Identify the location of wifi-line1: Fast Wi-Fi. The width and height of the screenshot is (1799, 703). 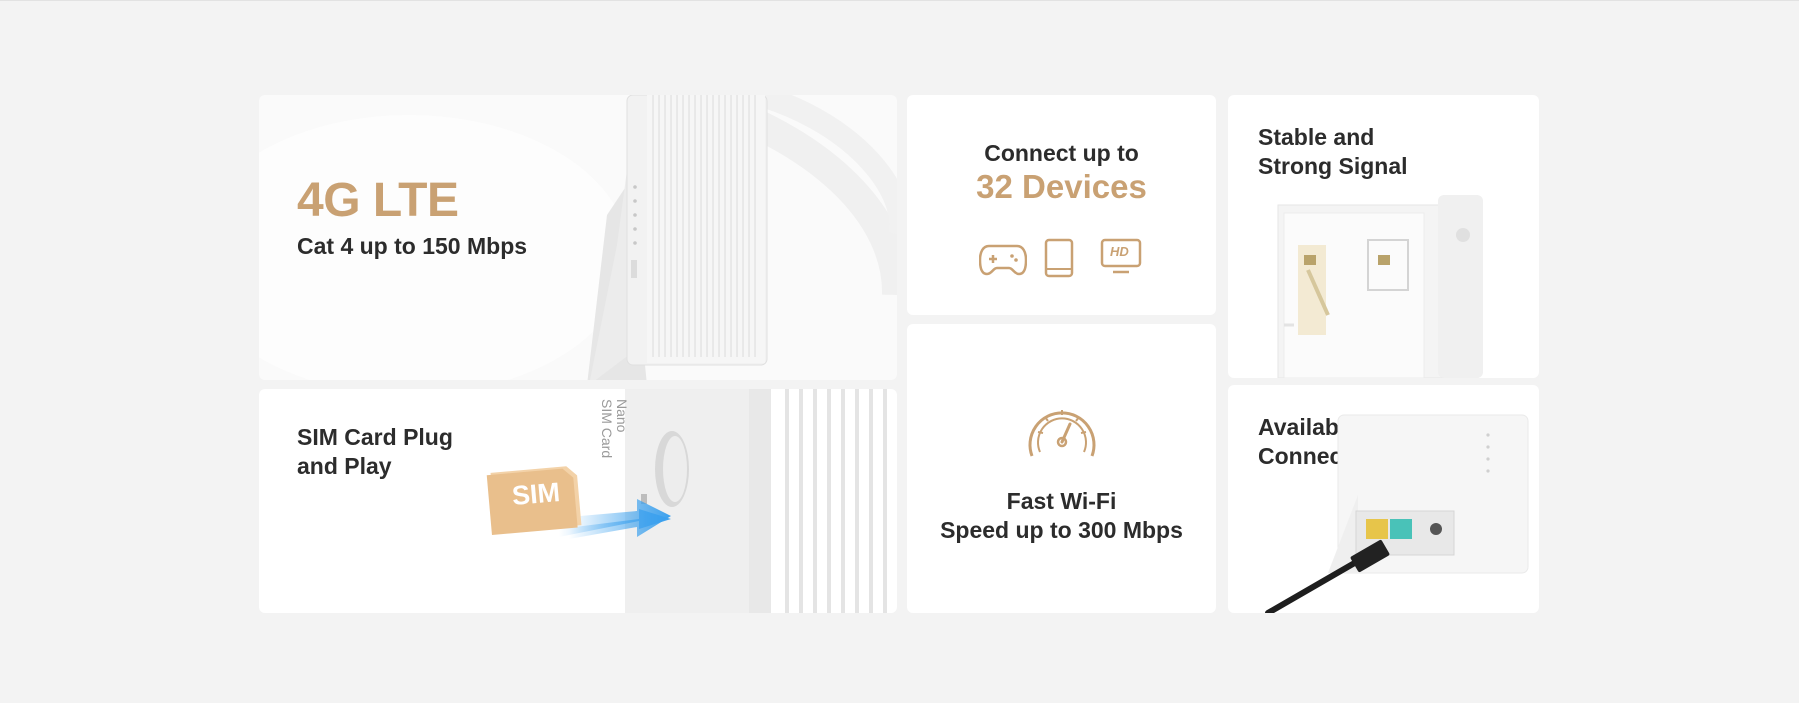
(1061, 501).